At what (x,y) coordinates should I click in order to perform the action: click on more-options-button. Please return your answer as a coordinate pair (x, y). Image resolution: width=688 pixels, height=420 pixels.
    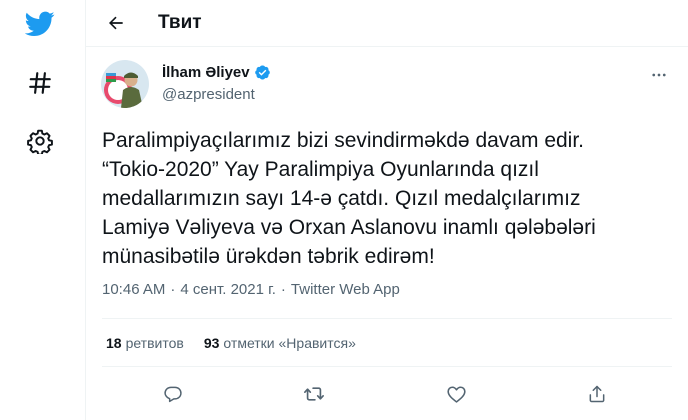
    Looking at the image, I should click on (659, 75).